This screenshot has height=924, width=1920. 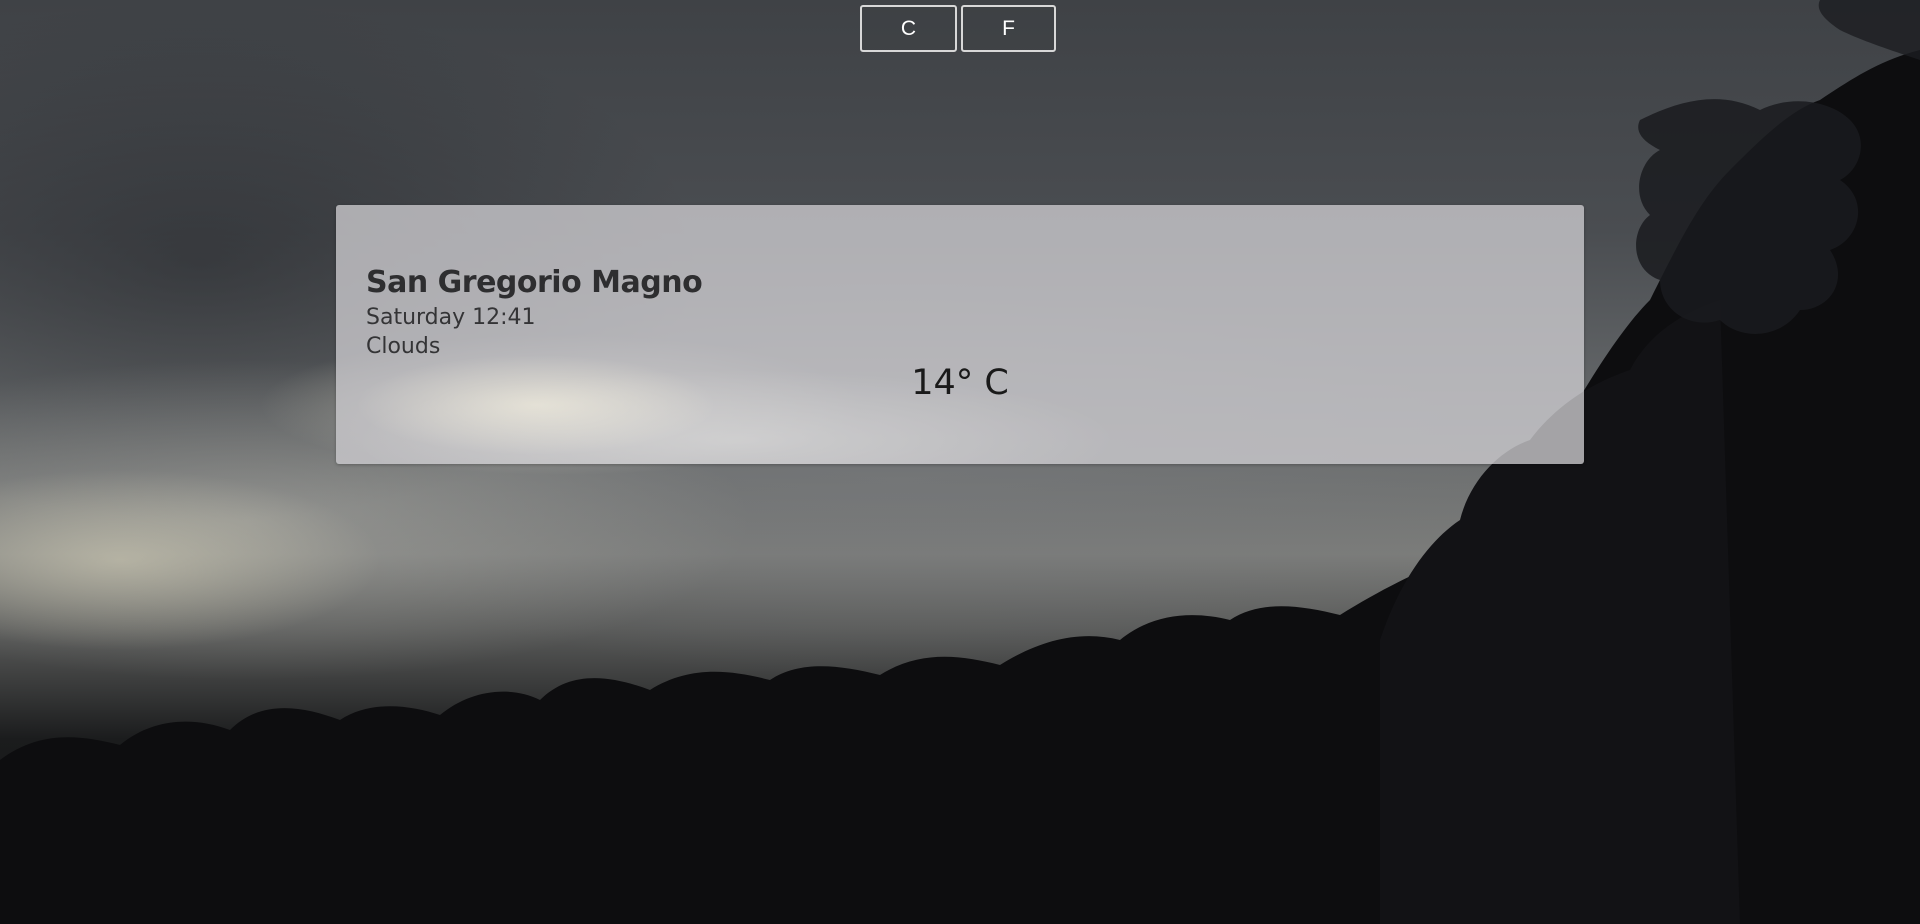 What do you see at coordinates (403, 346) in the screenshot?
I see `weather-condition: Clouds` at bounding box center [403, 346].